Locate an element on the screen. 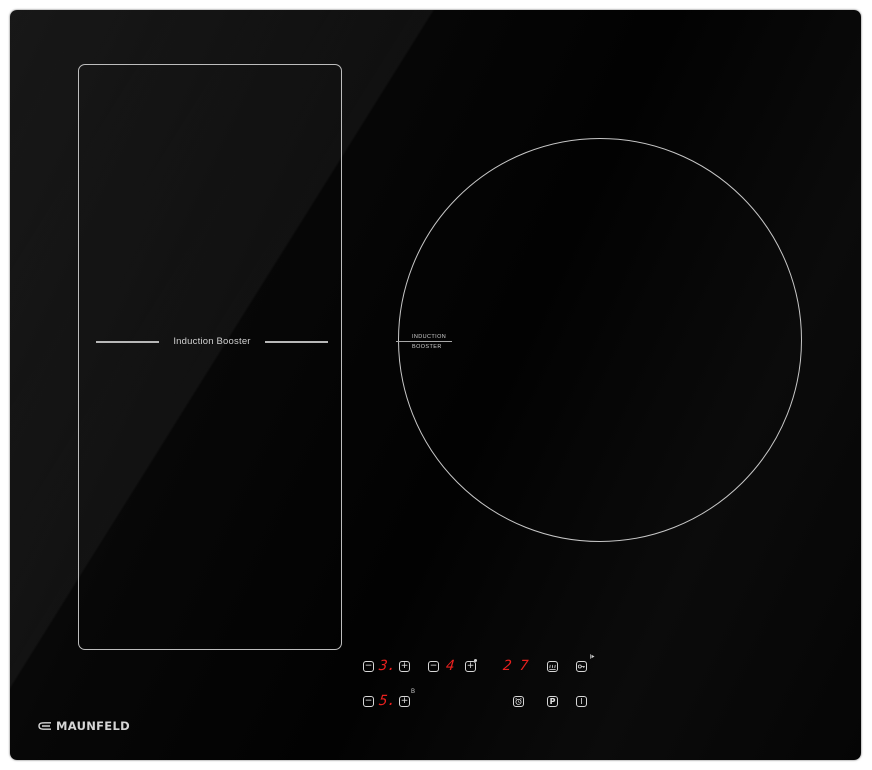 This screenshot has height=770, width=872. bridge-line-right is located at coordinates (296, 342).